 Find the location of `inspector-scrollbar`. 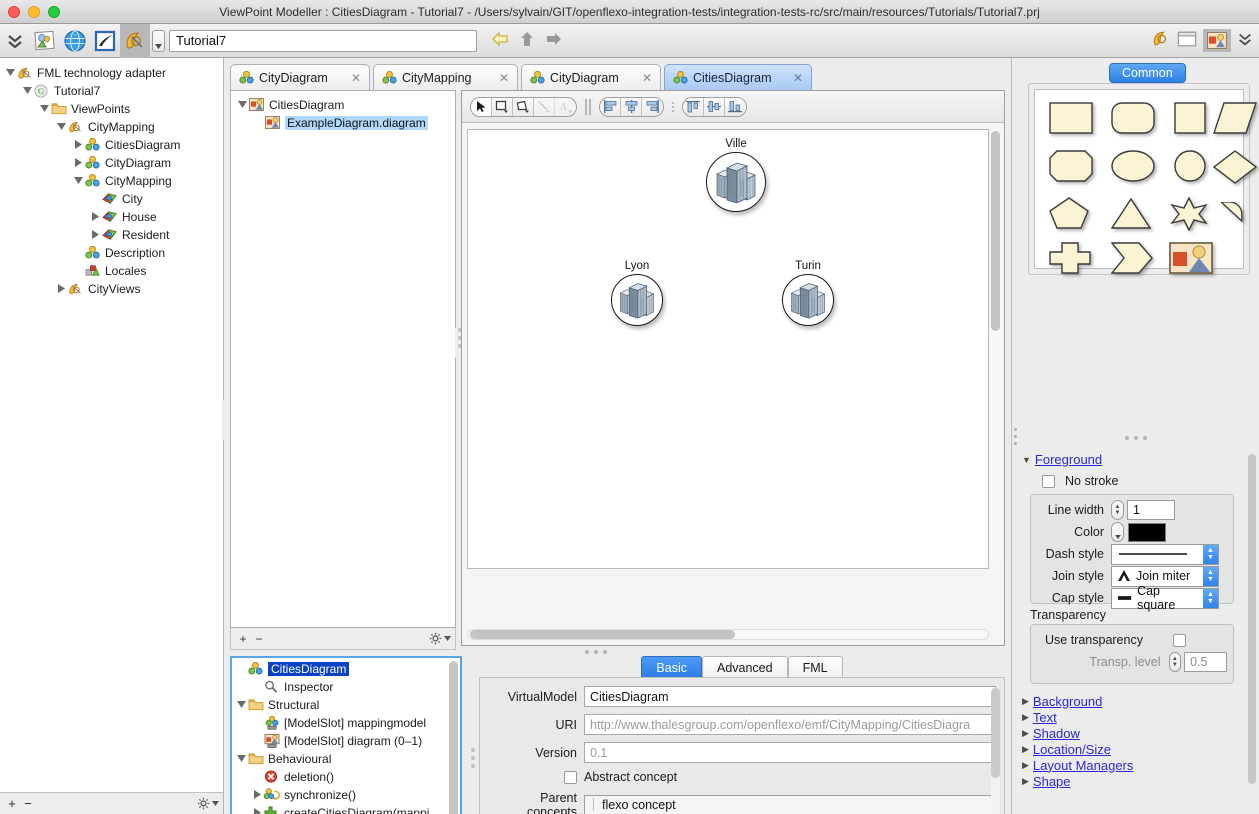

inspector-scrollbar is located at coordinates (1252, 619).